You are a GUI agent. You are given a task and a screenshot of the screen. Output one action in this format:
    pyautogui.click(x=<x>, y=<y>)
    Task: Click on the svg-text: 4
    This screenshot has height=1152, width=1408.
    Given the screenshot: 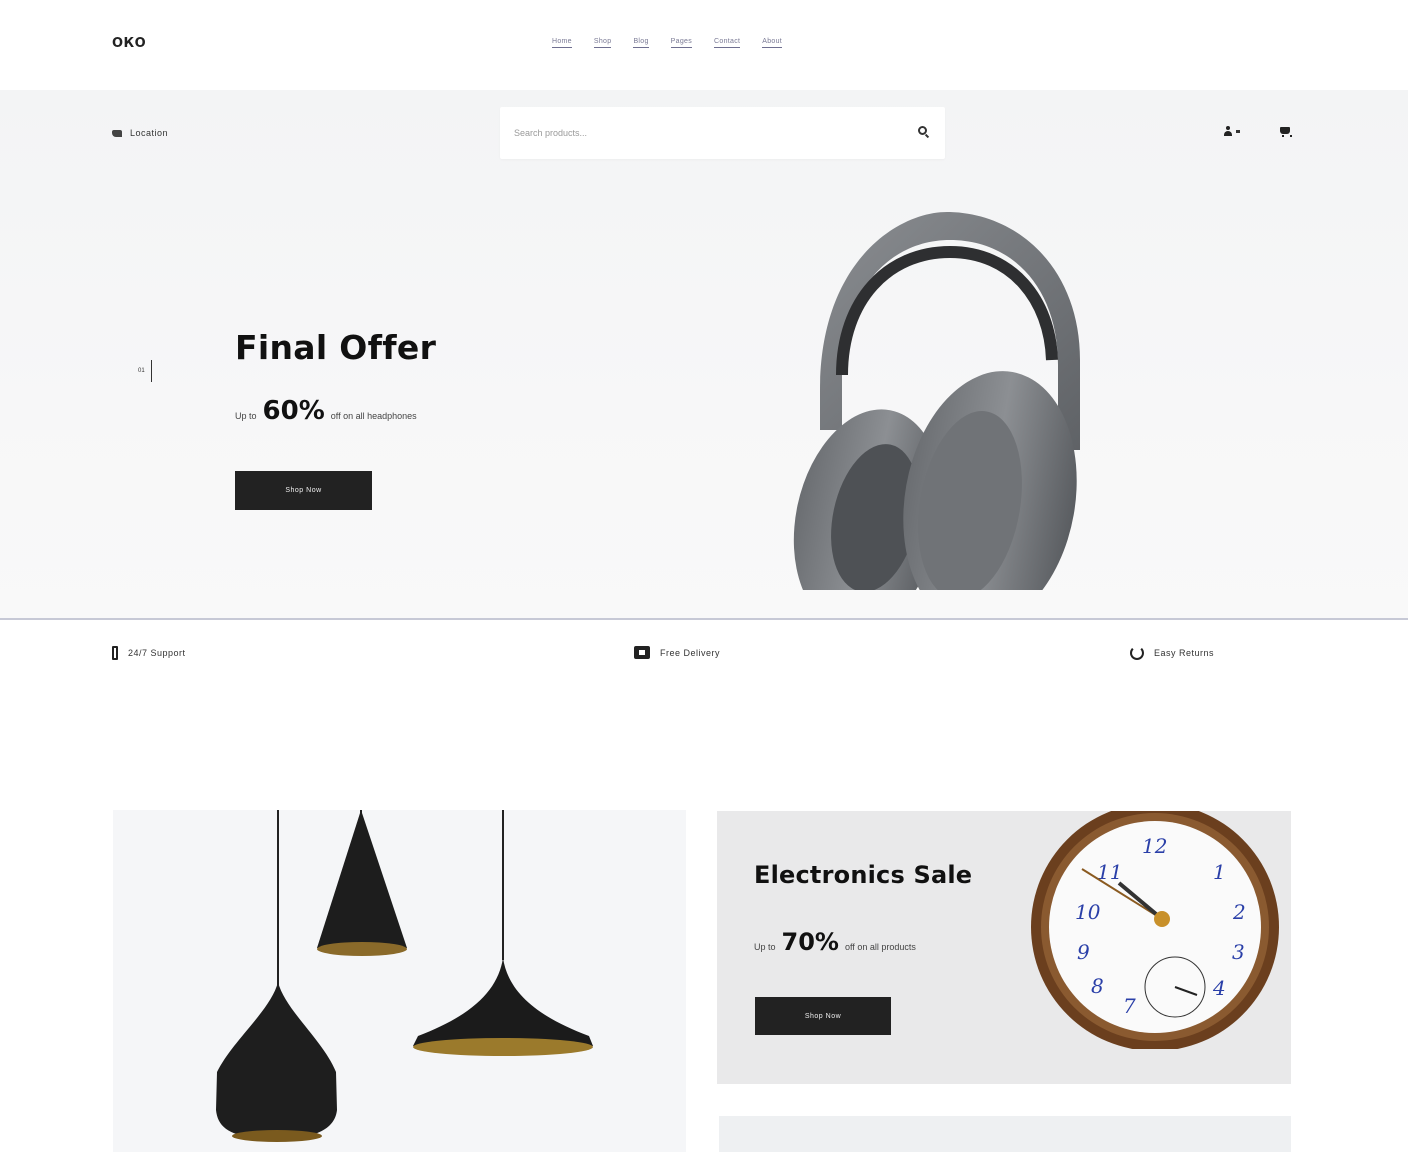 What is the action you would take?
    pyautogui.click(x=1219, y=988)
    